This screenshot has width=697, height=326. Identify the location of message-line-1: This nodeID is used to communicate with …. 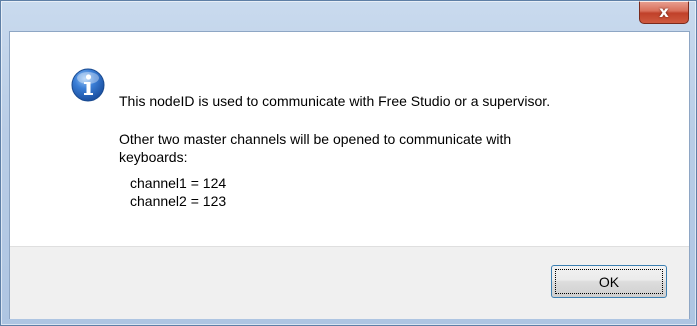
(335, 101).